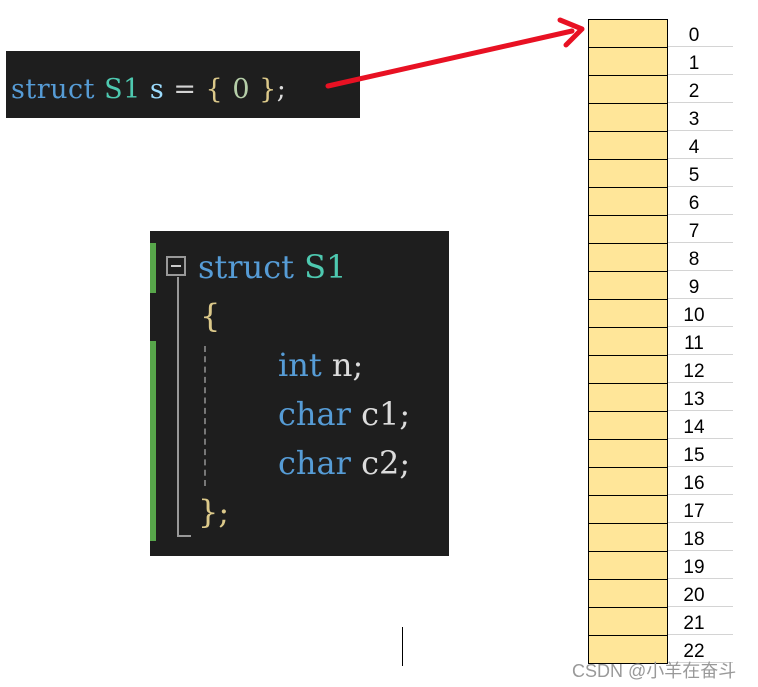 The image size is (758, 687). What do you see at coordinates (654, 671) in the screenshot?
I see `watermark: CSDN @小羊在奋斗` at bounding box center [654, 671].